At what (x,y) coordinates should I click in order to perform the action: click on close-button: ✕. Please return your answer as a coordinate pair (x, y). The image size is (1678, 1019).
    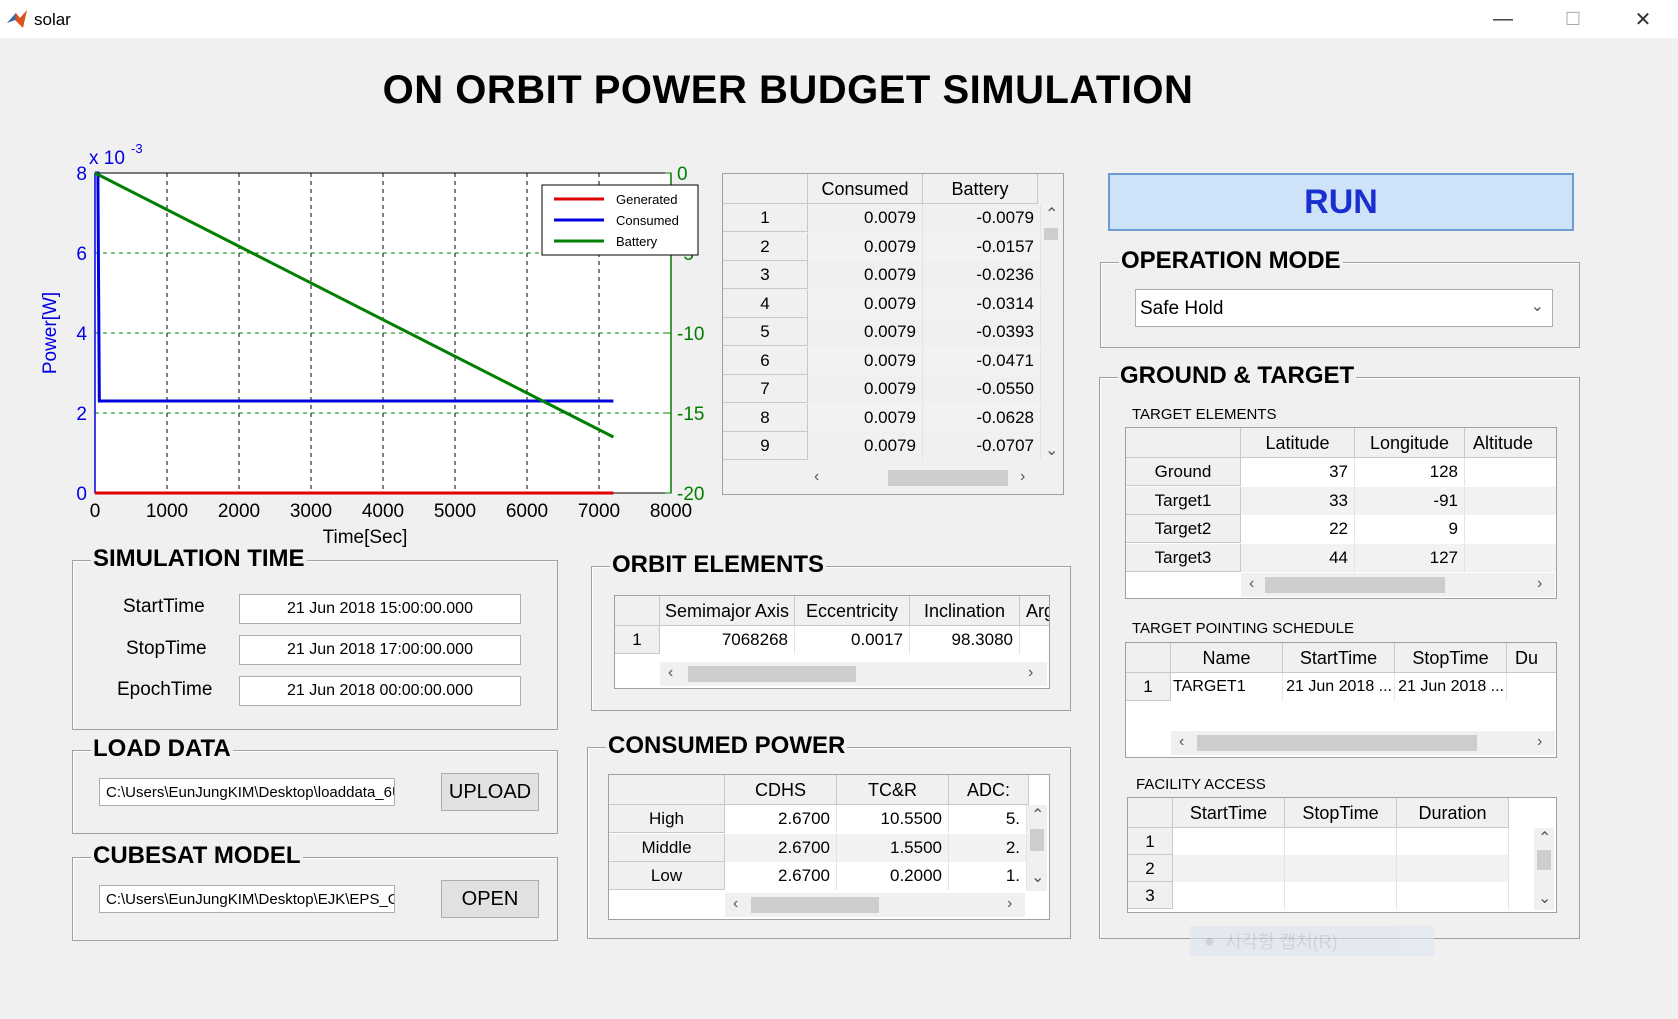
    Looking at the image, I should click on (1643, 19).